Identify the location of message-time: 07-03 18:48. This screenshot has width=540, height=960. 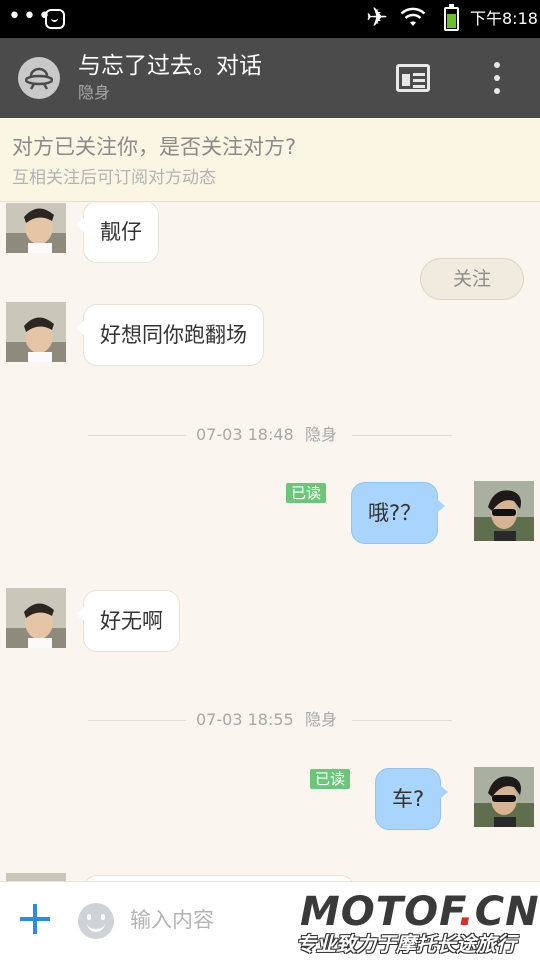
(245, 434).